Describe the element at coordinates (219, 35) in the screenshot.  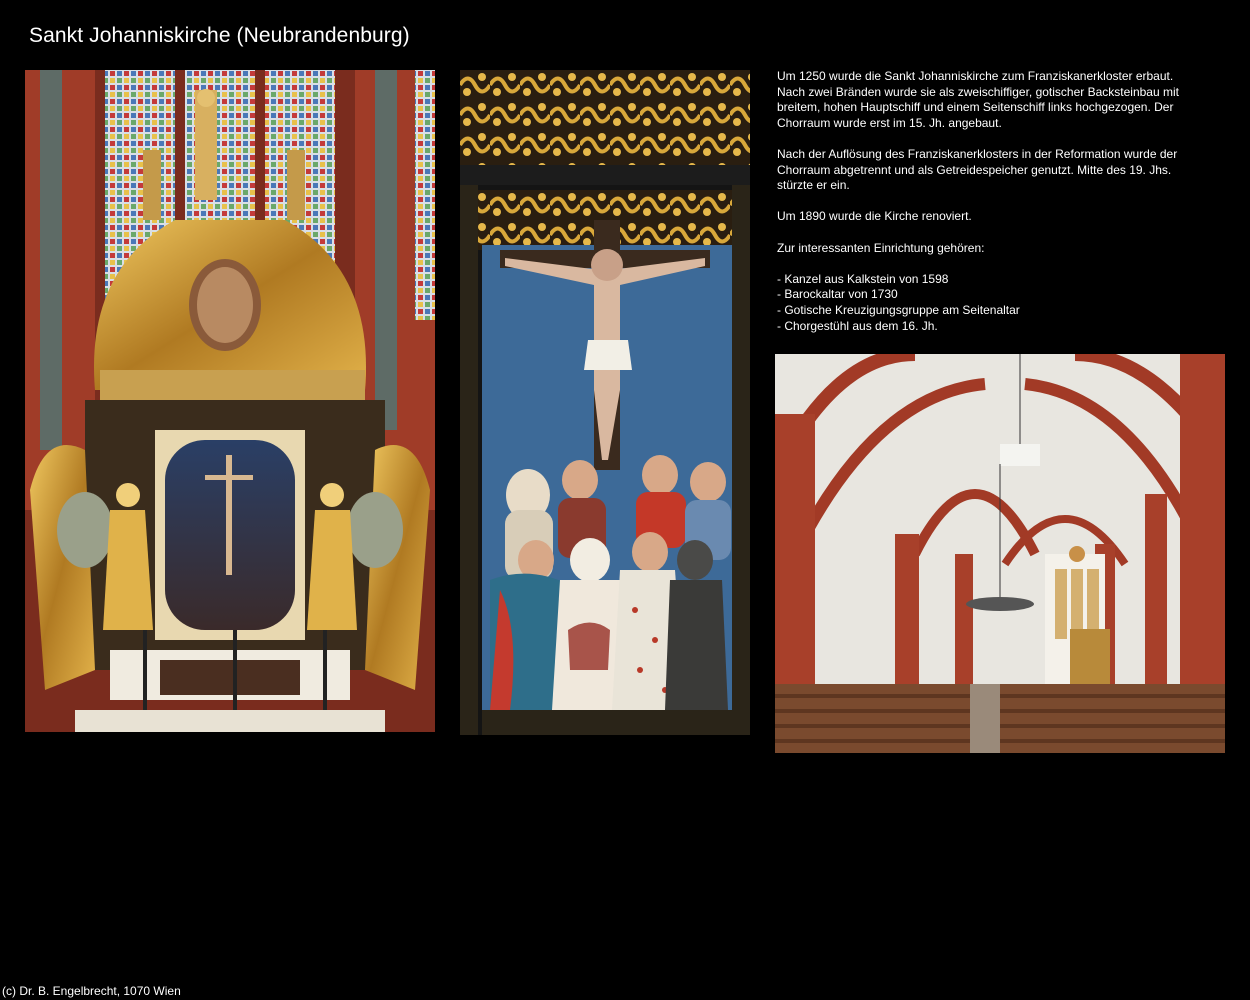
I see `page-title: Sankt Johanniskirche (Neubrandenburg)` at that location.